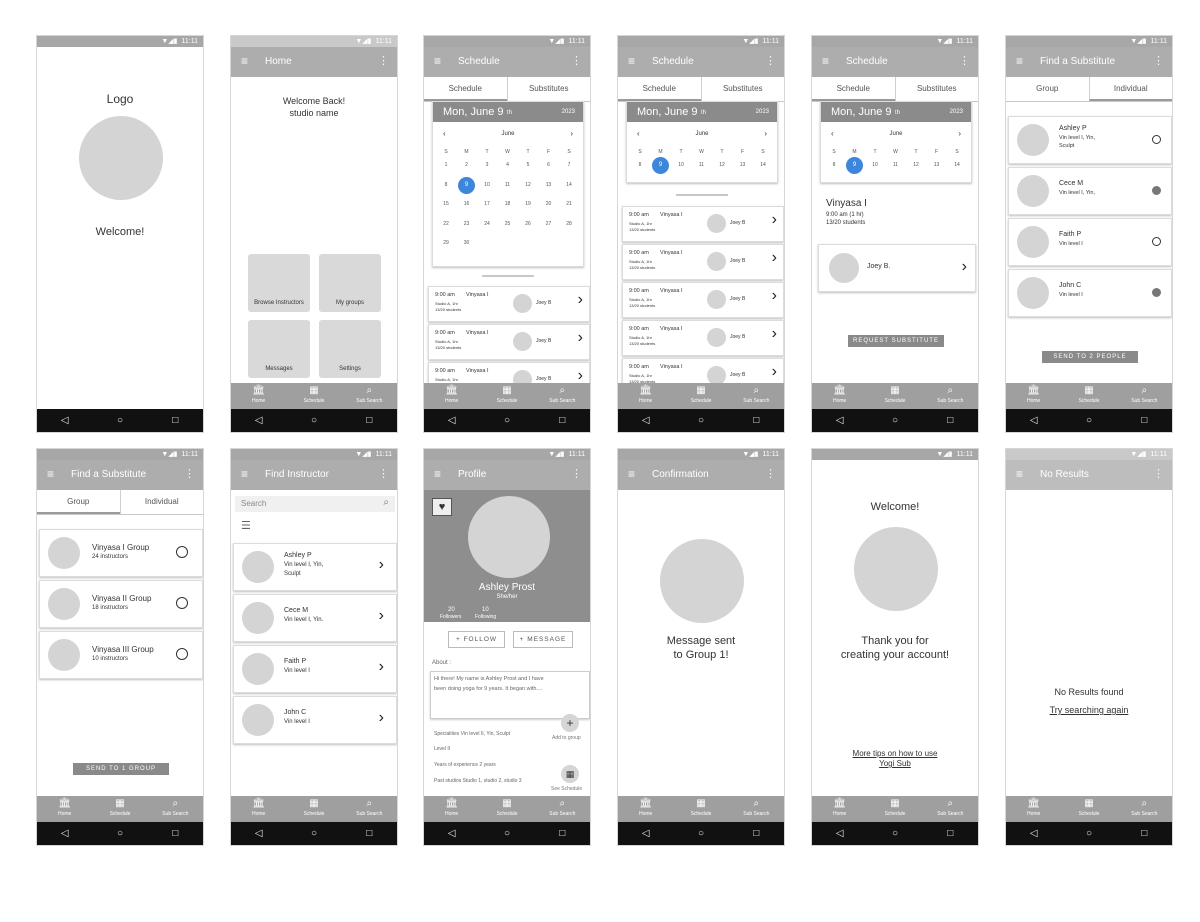  What do you see at coordinates (121, 769) in the screenshot?
I see `send-to-group-button: SEND TO 1 GROUP` at bounding box center [121, 769].